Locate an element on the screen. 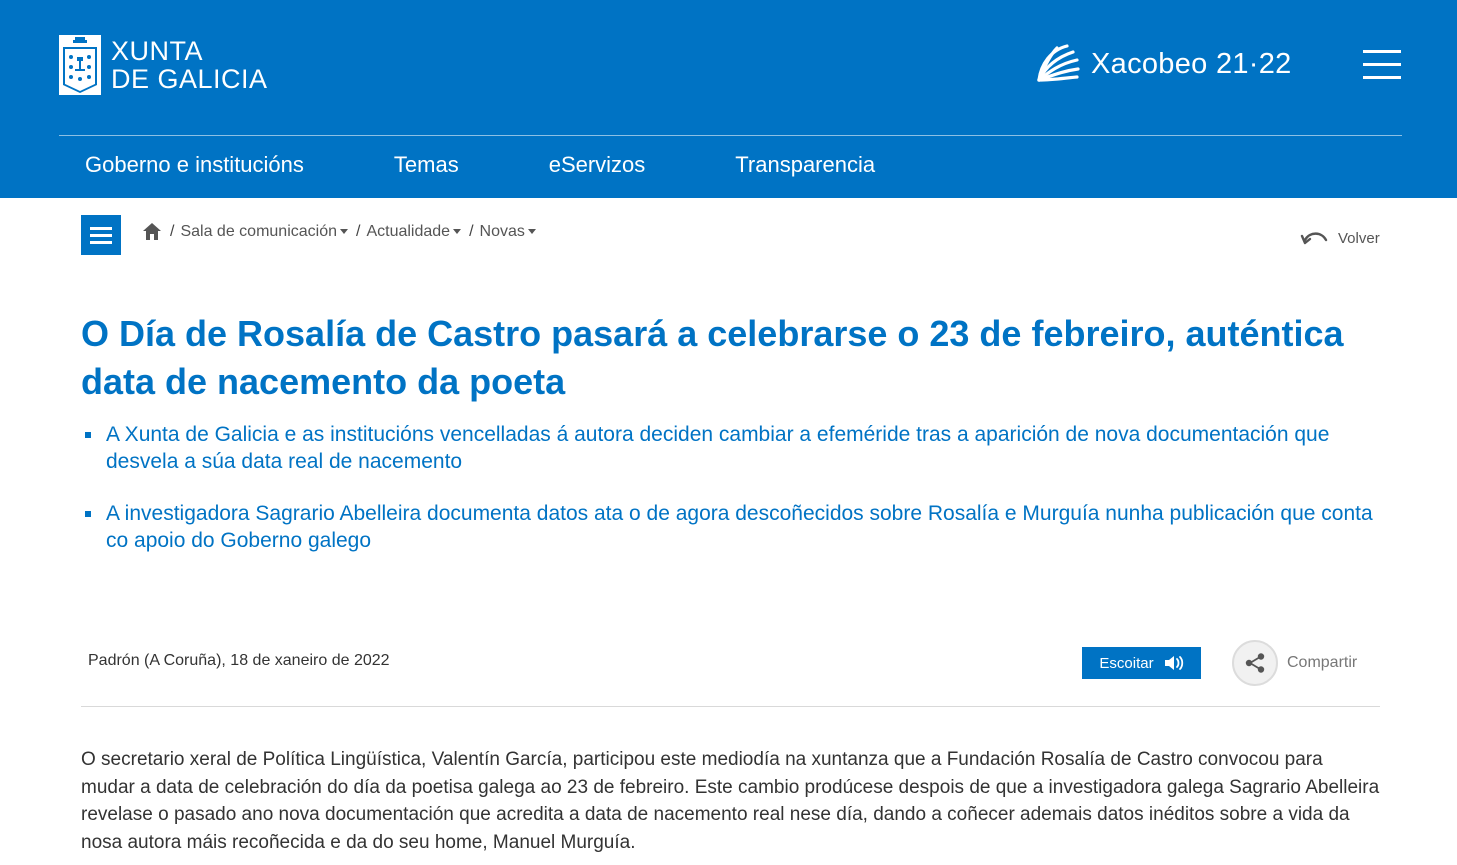  back-link: Volver is located at coordinates (1340, 238).